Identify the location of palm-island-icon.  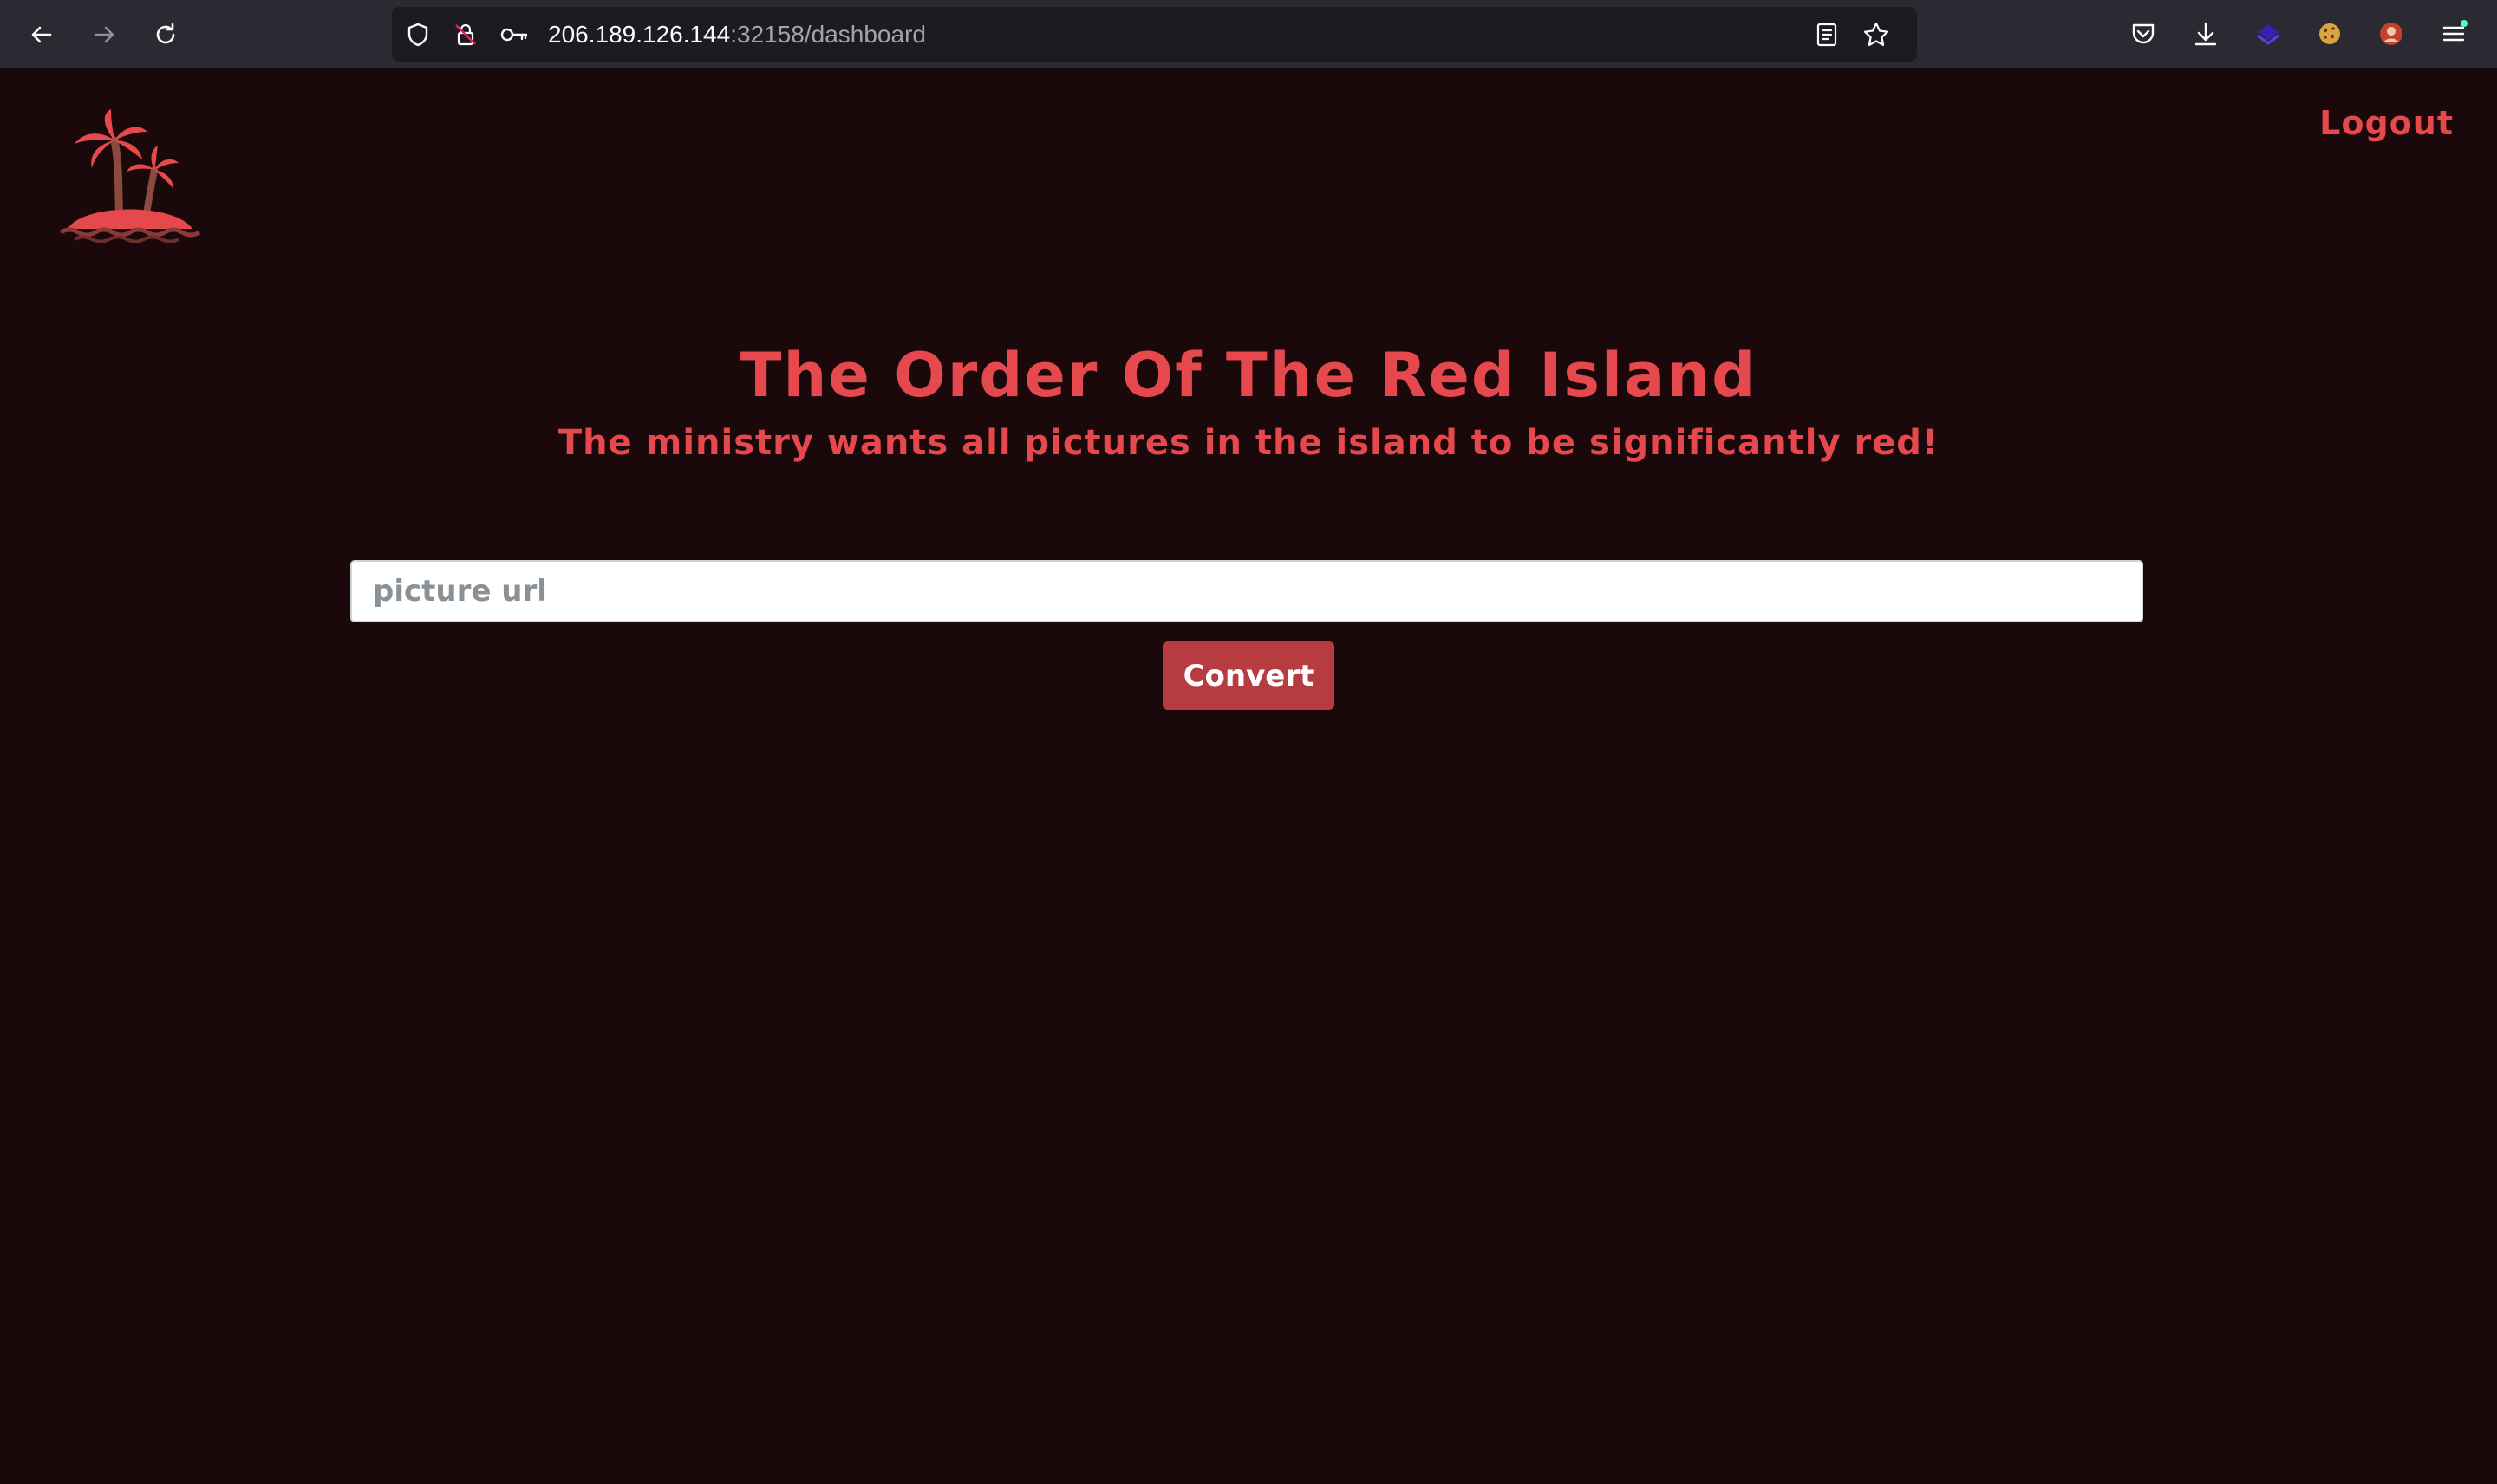
(130, 175).